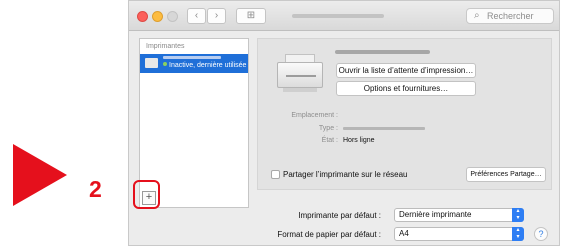  I want to click on printer-list-header: Imprimantes, so click(165, 46).